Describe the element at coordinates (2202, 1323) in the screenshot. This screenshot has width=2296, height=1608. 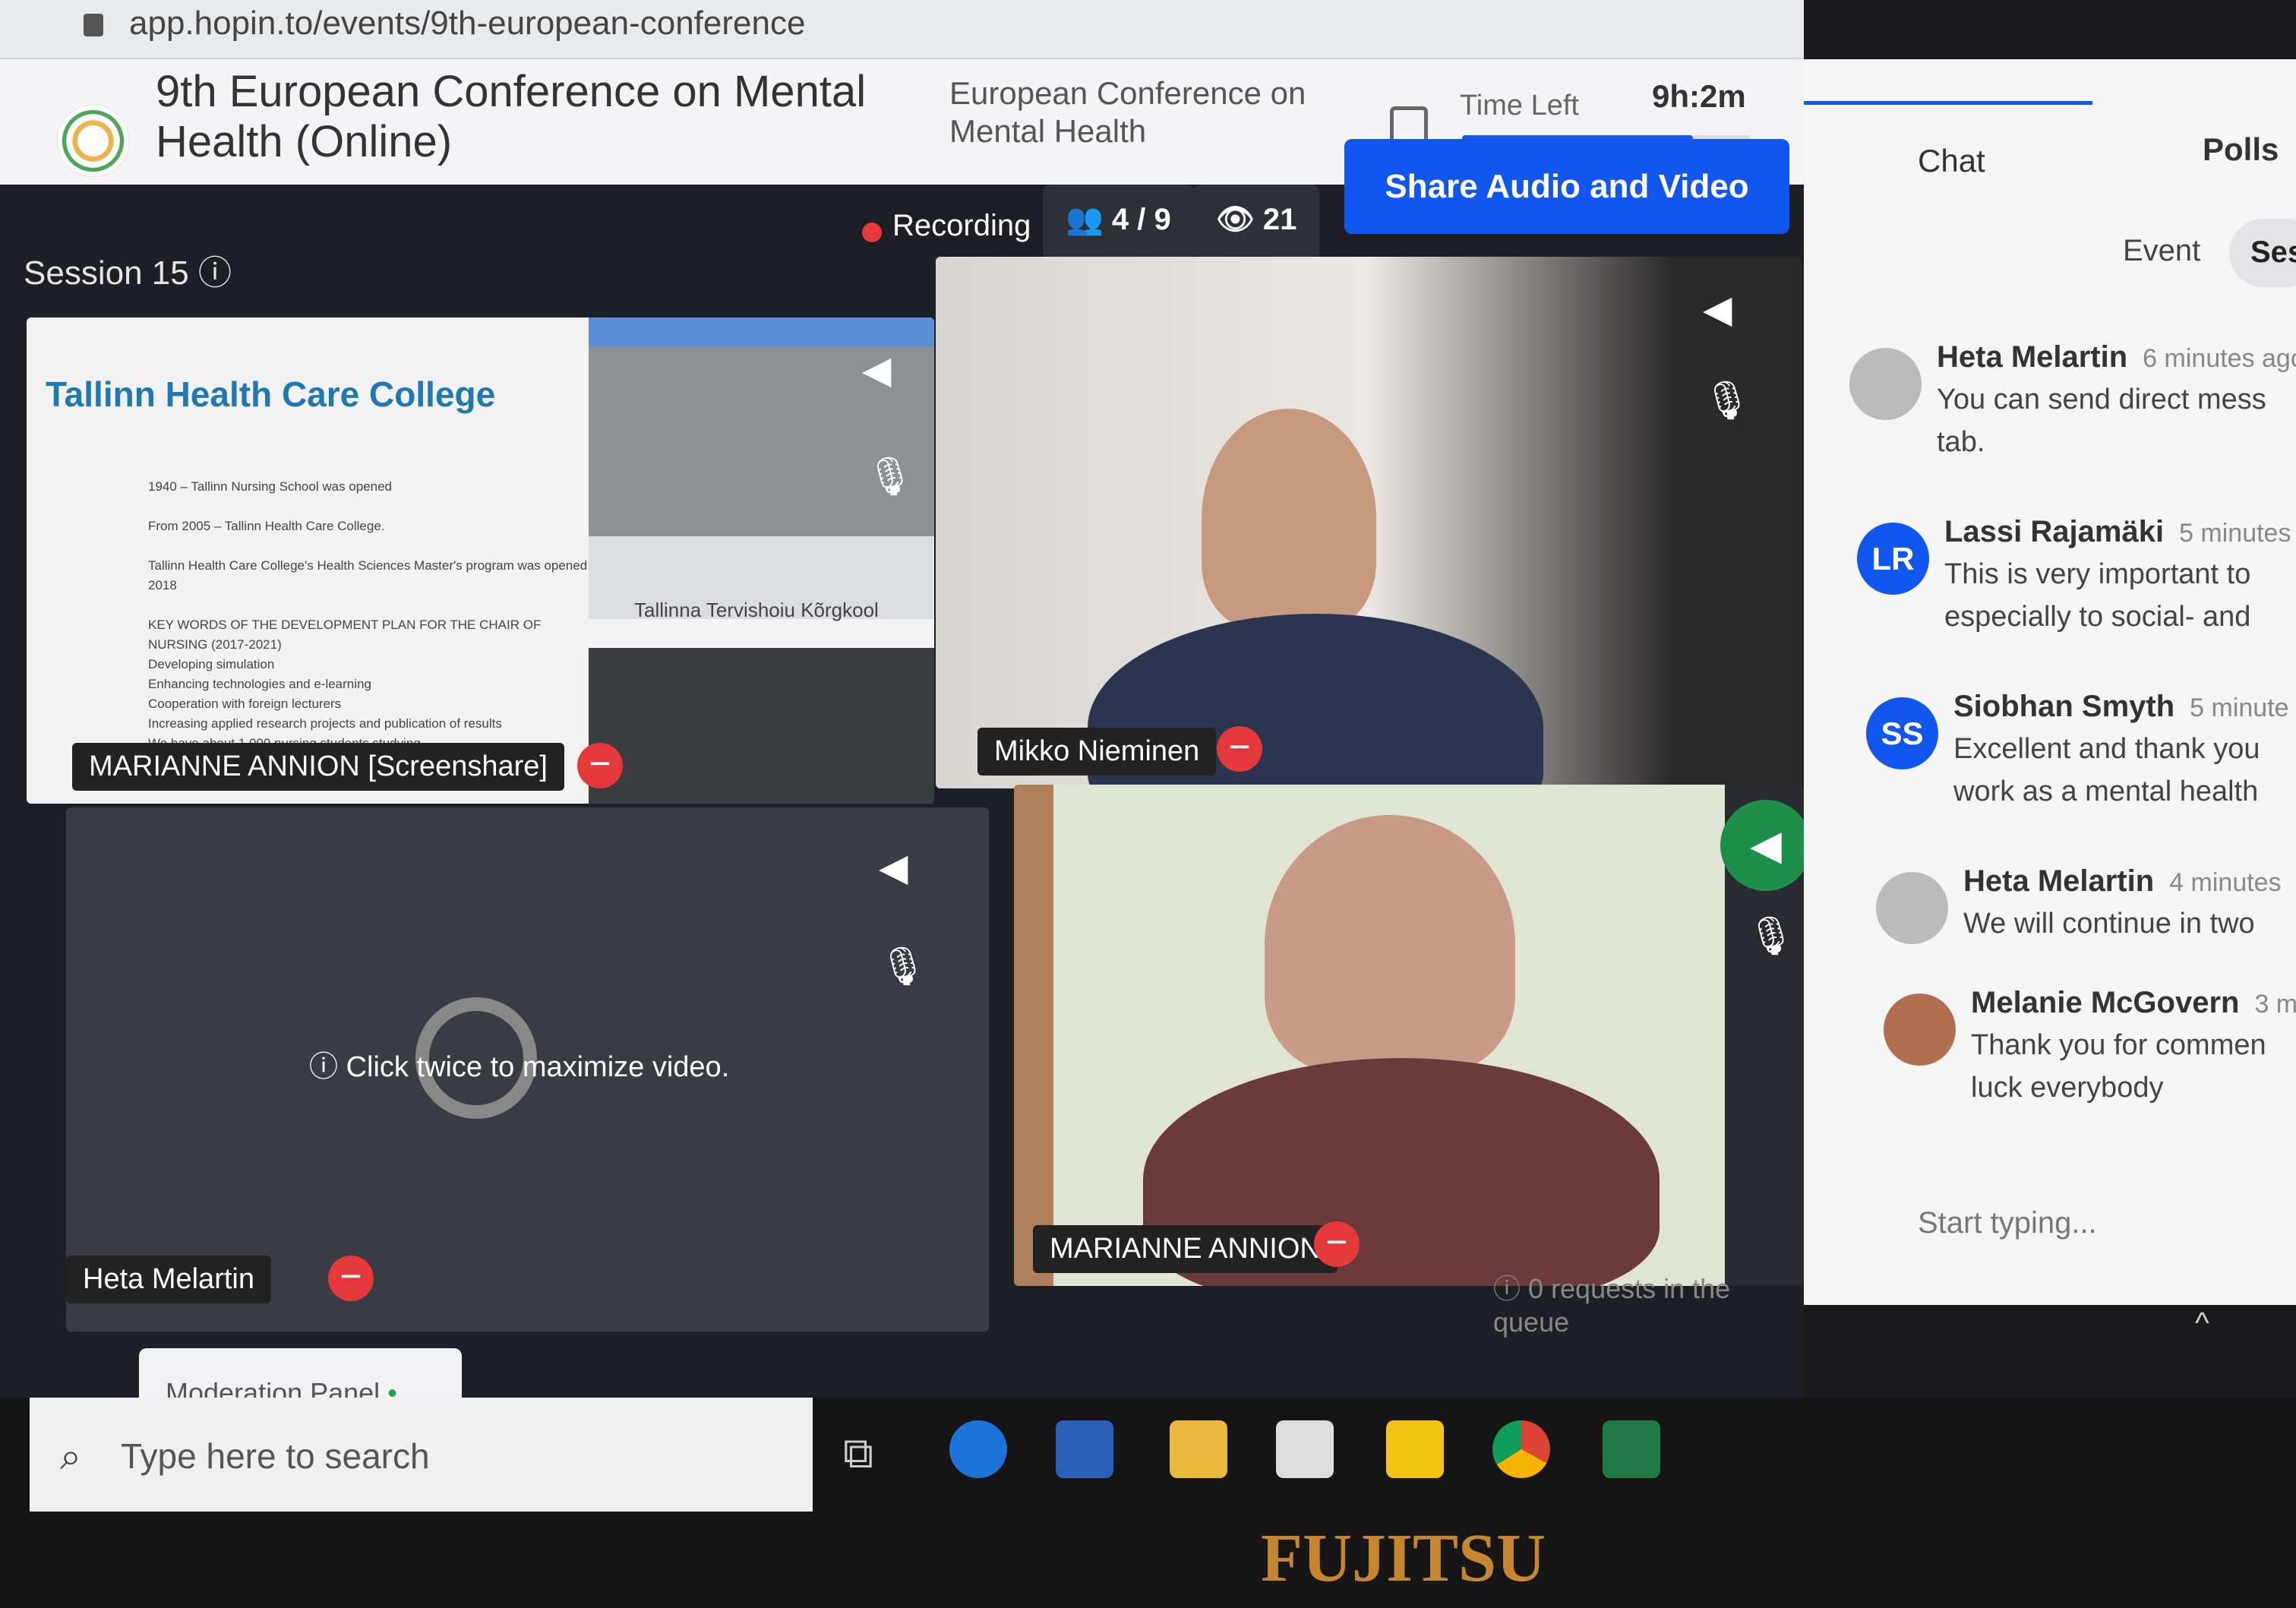
I see `chevron-up-icon: ^` at that location.